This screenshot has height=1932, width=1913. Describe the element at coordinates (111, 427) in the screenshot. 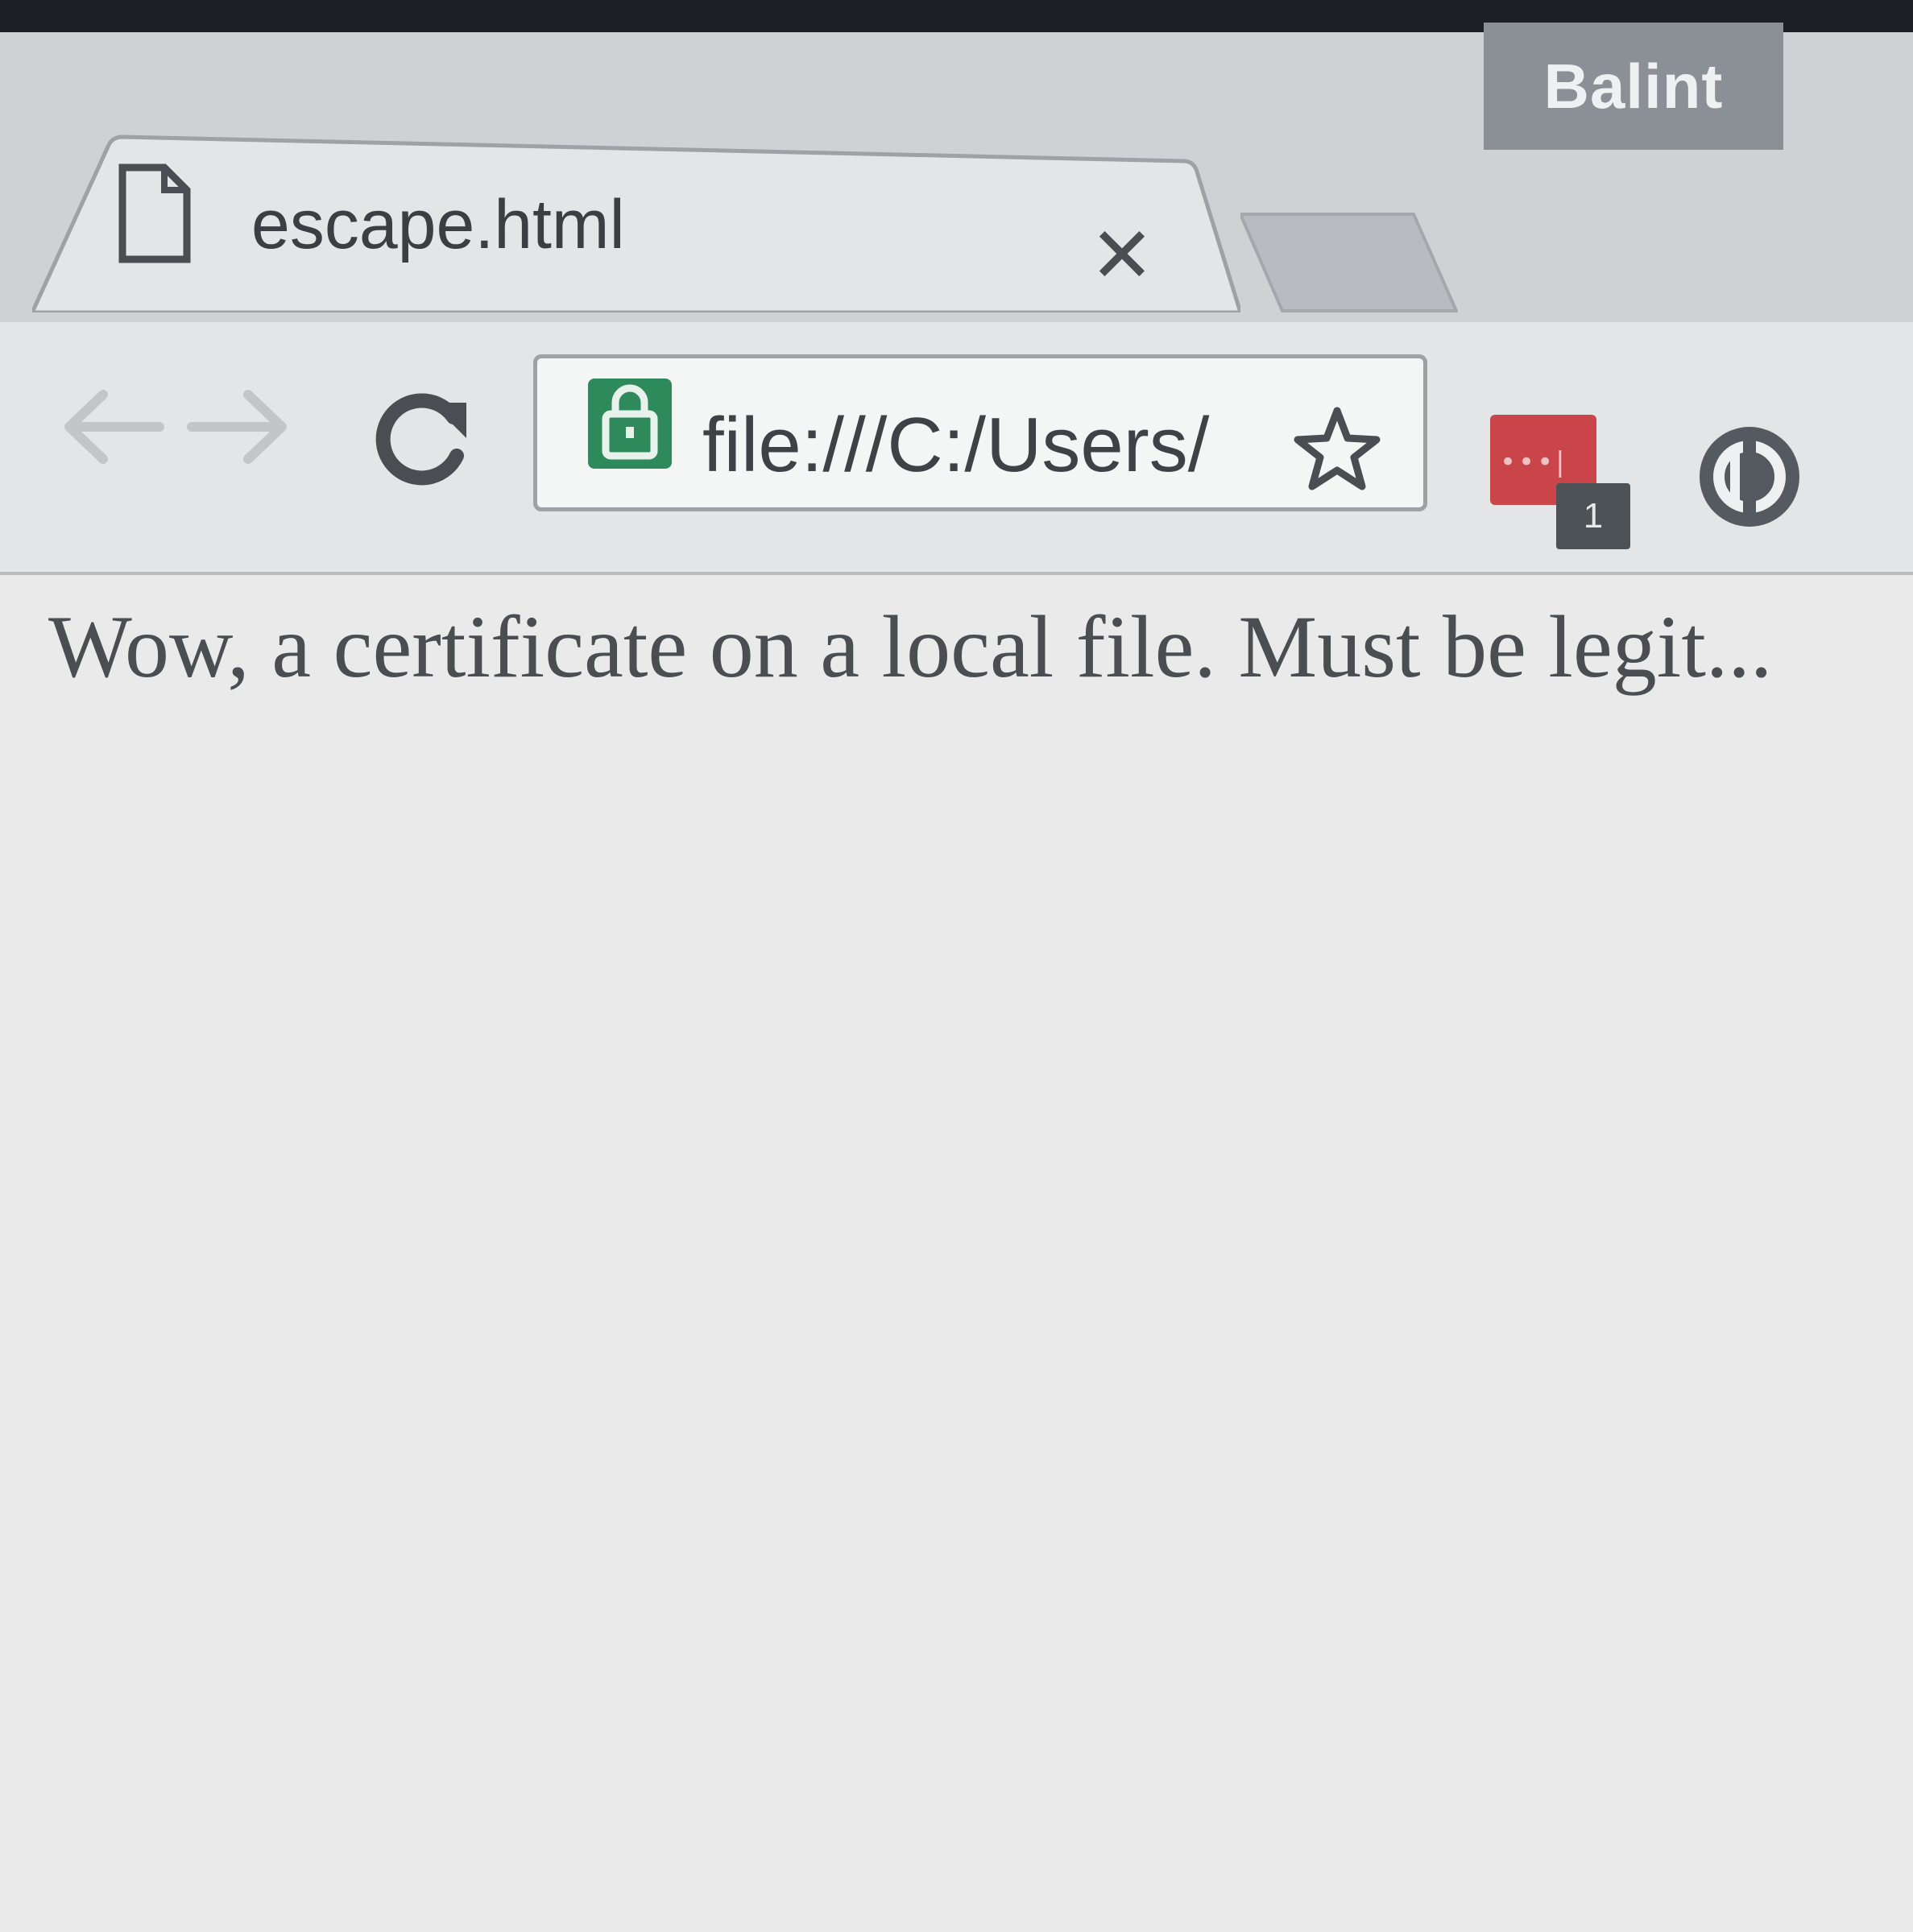

I see `arrow-left-icon` at that location.